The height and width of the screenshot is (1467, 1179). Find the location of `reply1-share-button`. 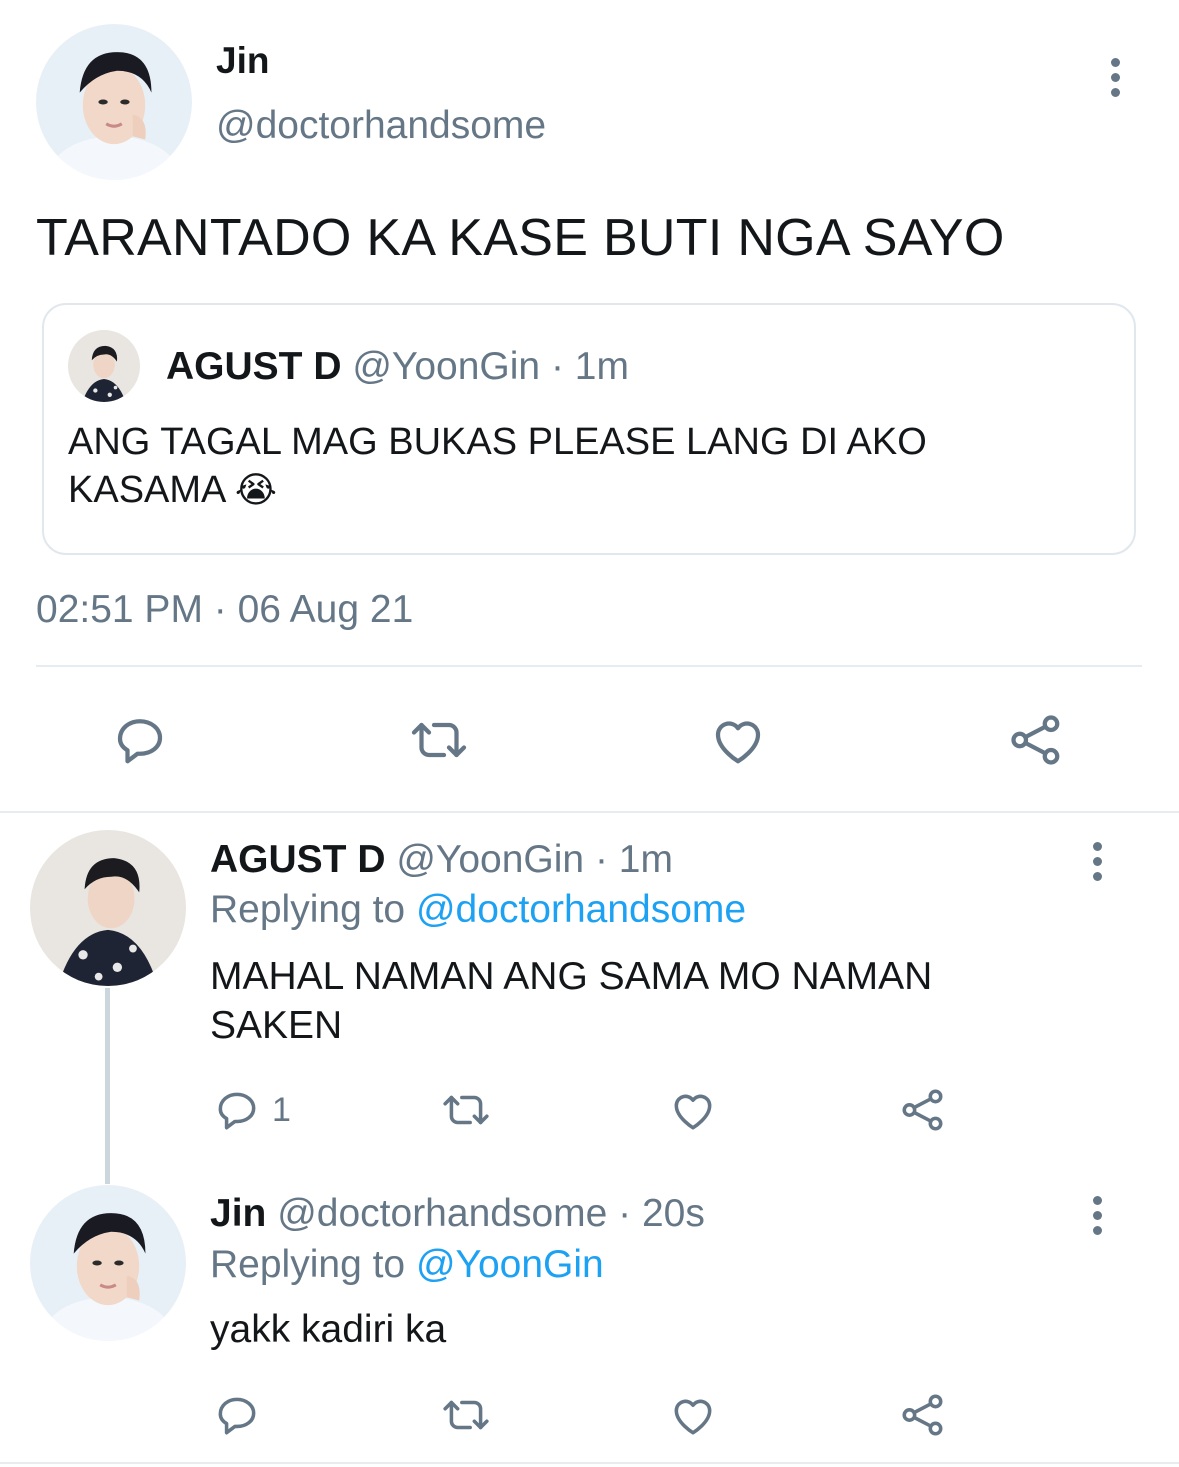

reply1-share-button is located at coordinates (923, 1110).